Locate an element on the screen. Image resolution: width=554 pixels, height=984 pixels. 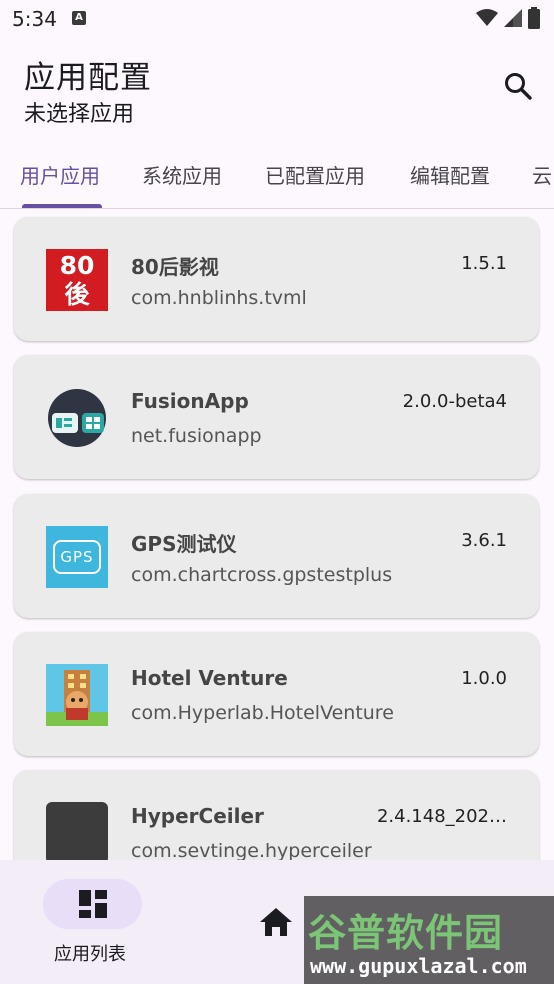
app-card: FusionApp net.fusionapp 2.0.0-beta4 is located at coordinates (276, 417).